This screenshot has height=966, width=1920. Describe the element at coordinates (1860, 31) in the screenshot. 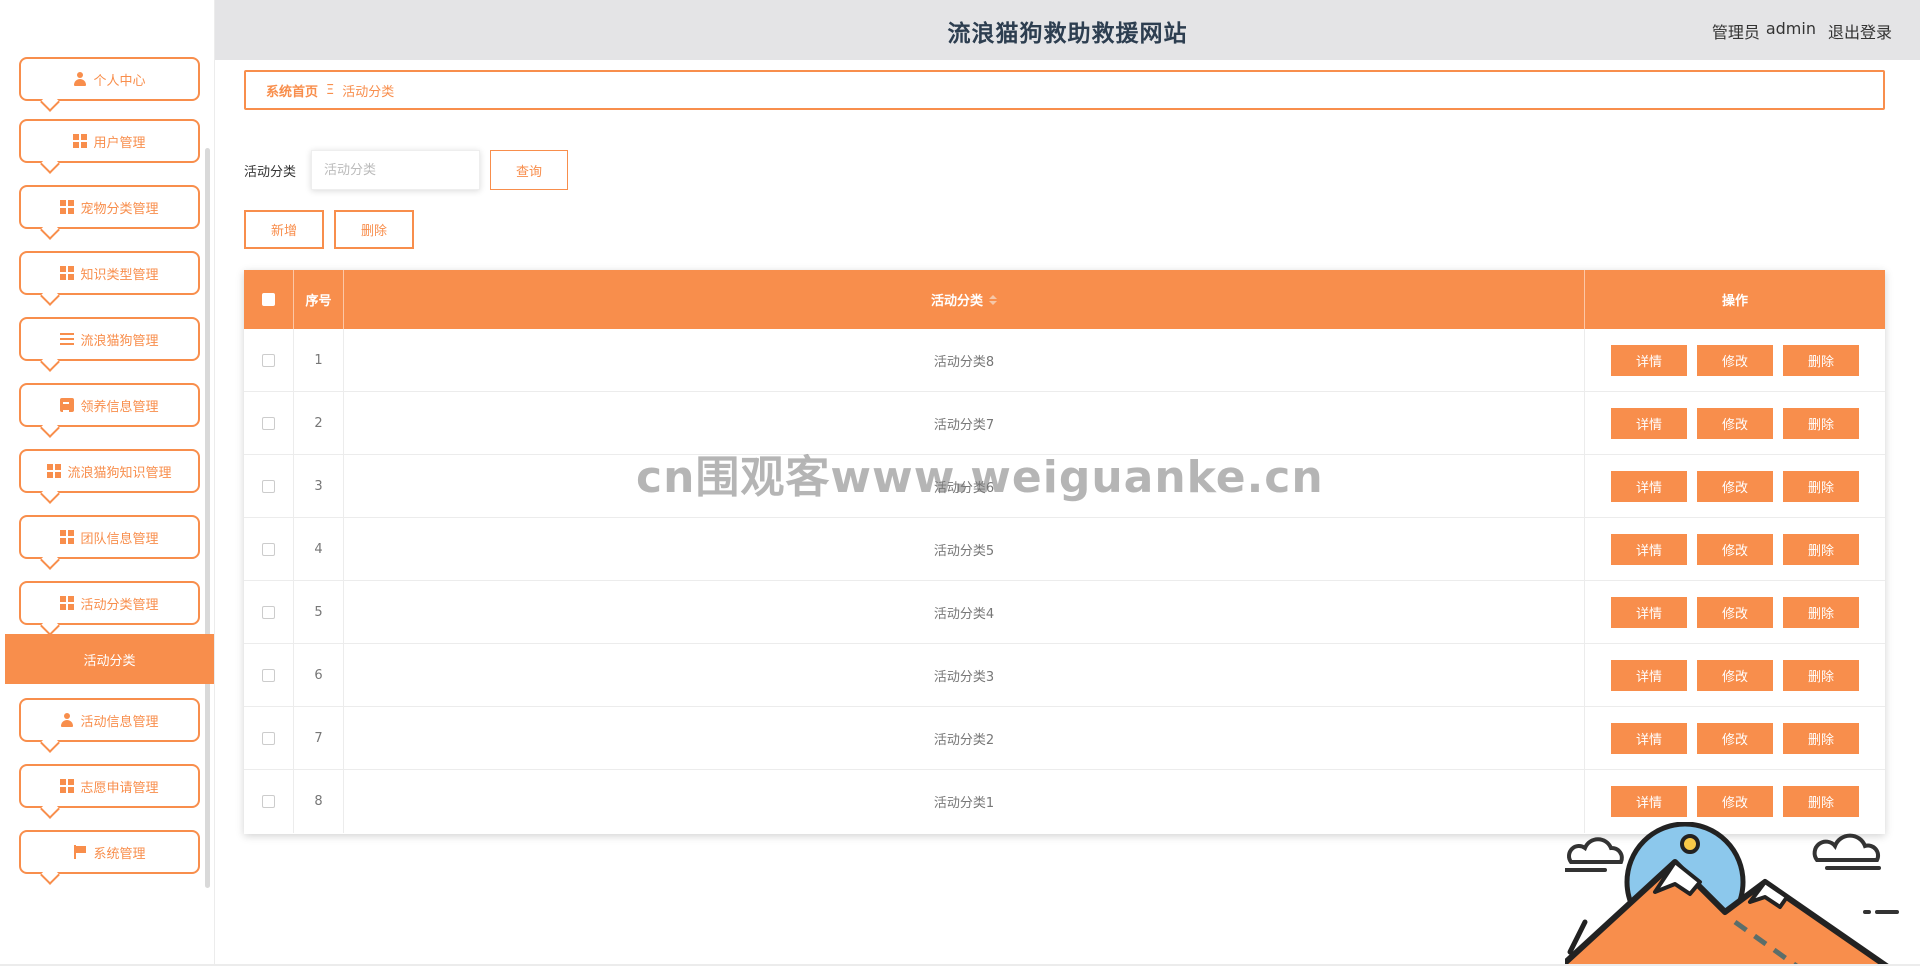

I see `logout-link: 退出登录` at that location.